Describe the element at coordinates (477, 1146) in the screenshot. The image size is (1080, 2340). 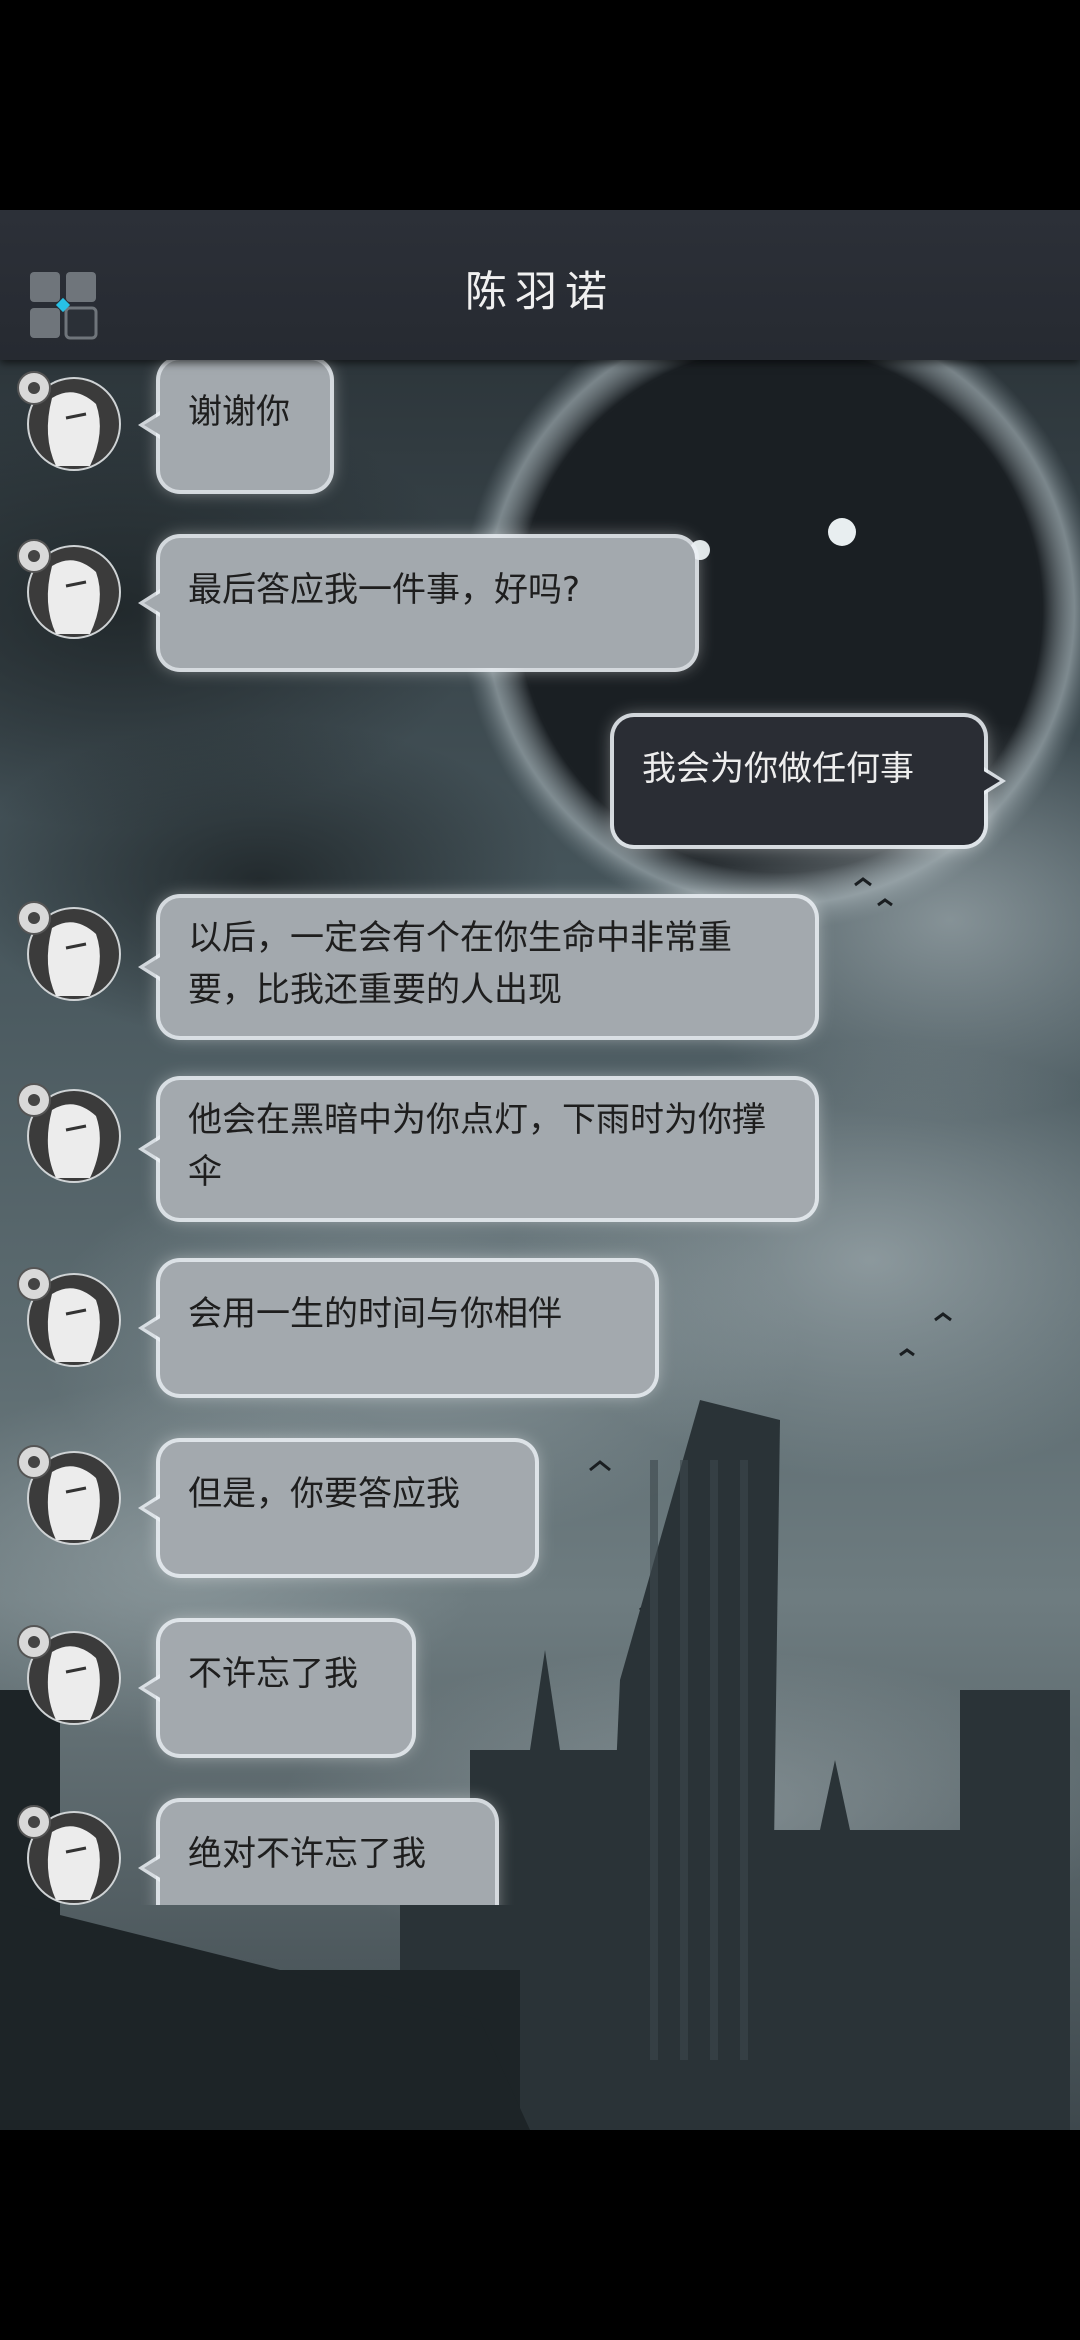
I see `message-text: 他会在黑暗中为你点灯，下雨时为你撑伞` at that location.